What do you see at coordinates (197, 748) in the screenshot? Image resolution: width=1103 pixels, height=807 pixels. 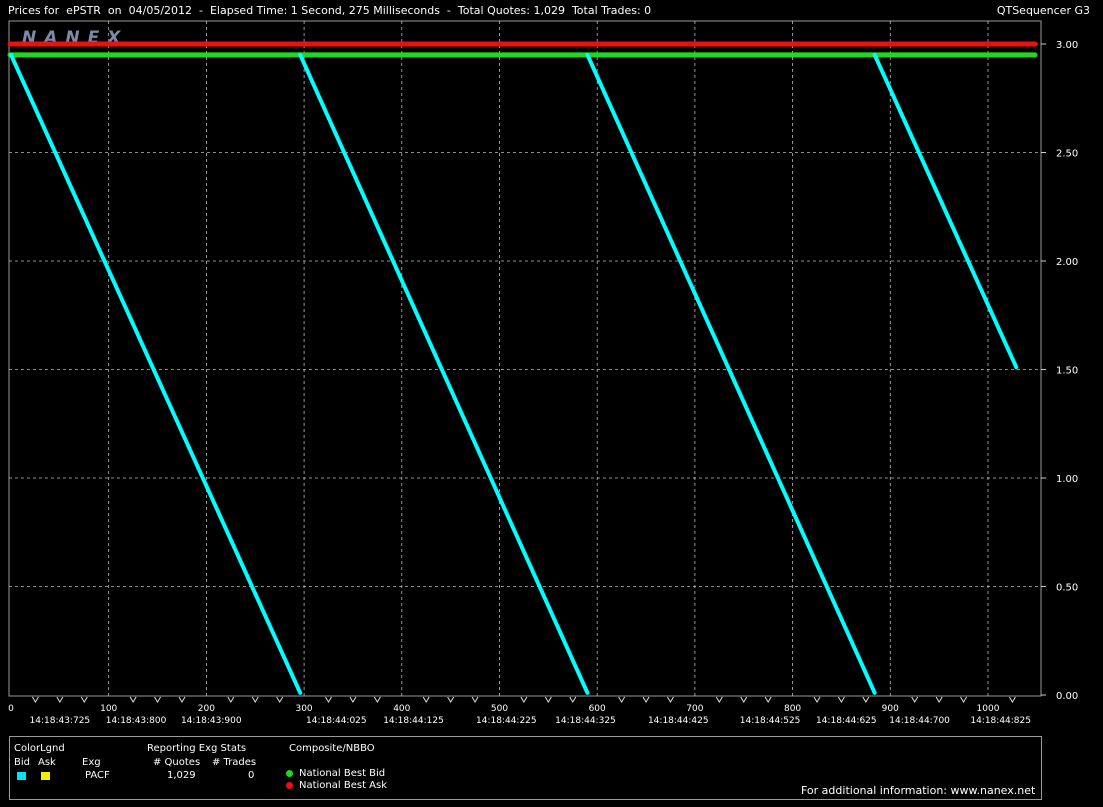 I see `stats-title: Reporting Exg Stats` at bounding box center [197, 748].